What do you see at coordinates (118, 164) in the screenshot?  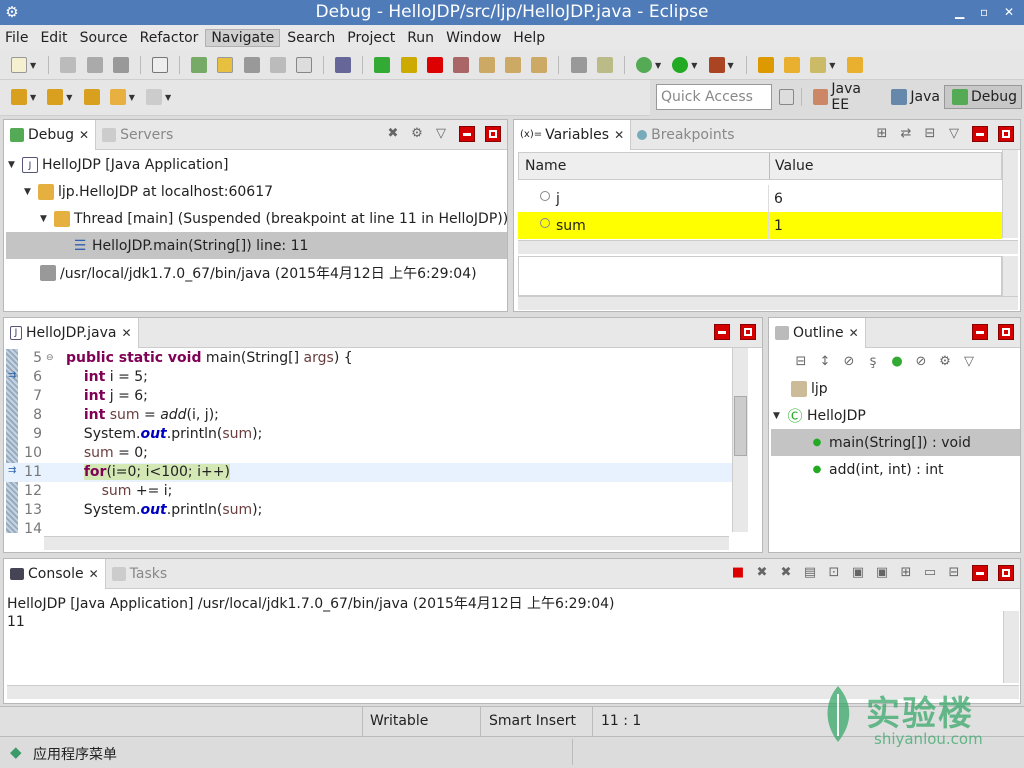 I see `tree-item-application: ▼ J HelloJDP [Java Application]` at bounding box center [118, 164].